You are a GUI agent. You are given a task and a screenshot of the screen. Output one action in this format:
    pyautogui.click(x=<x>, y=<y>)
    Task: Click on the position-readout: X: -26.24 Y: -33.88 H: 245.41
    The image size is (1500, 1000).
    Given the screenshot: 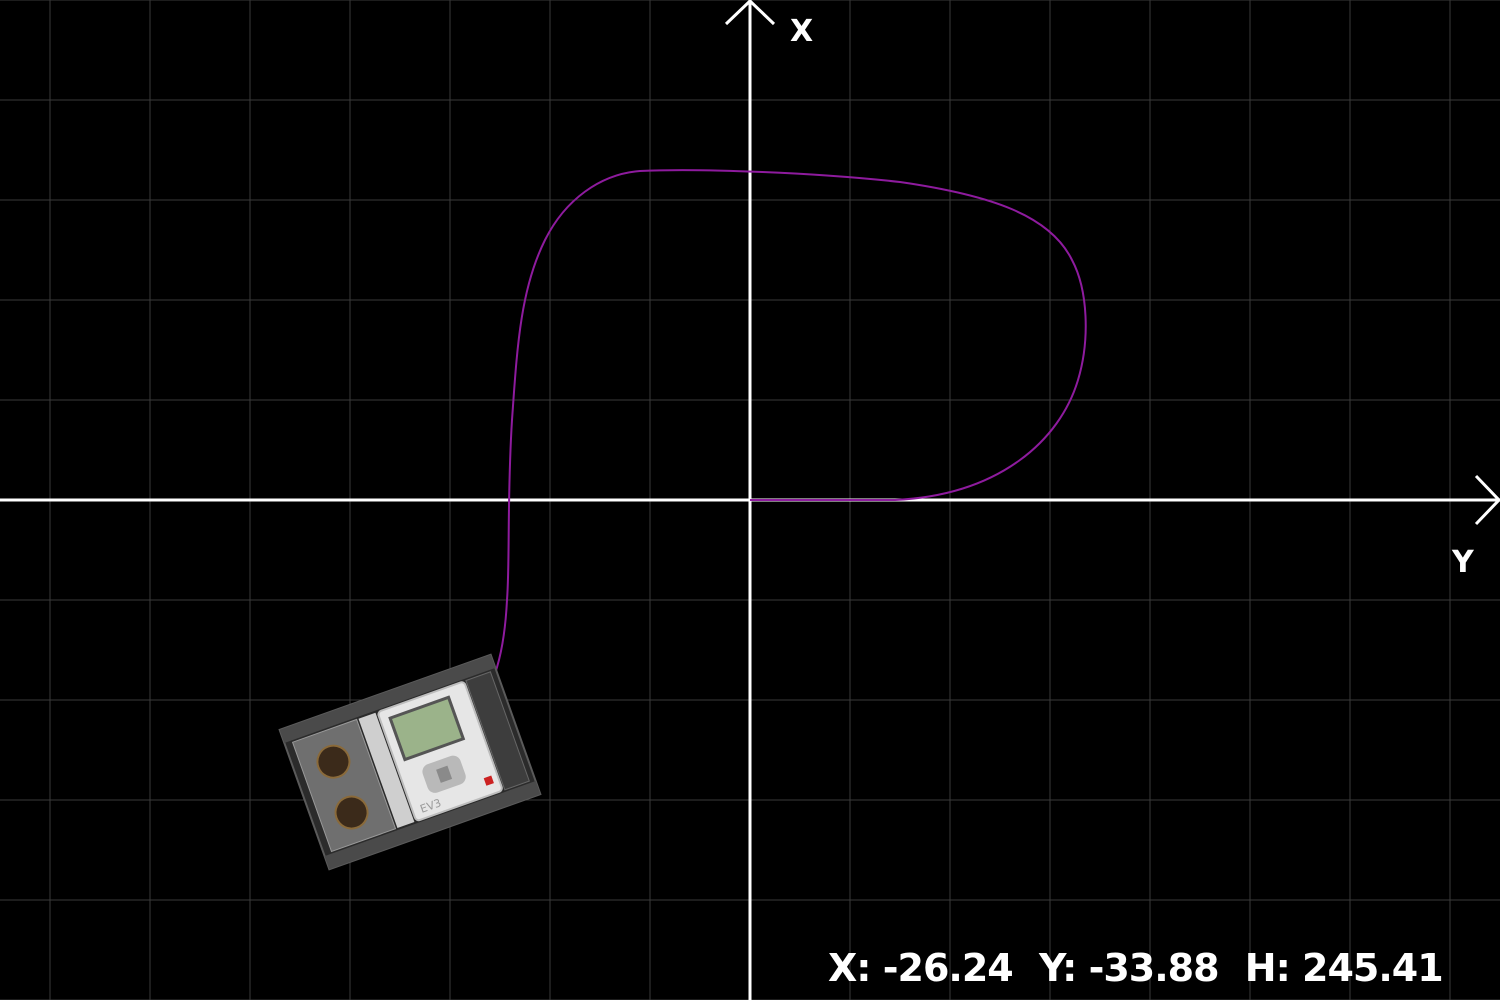 What is the action you would take?
    pyautogui.click(x=1136, y=968)
    